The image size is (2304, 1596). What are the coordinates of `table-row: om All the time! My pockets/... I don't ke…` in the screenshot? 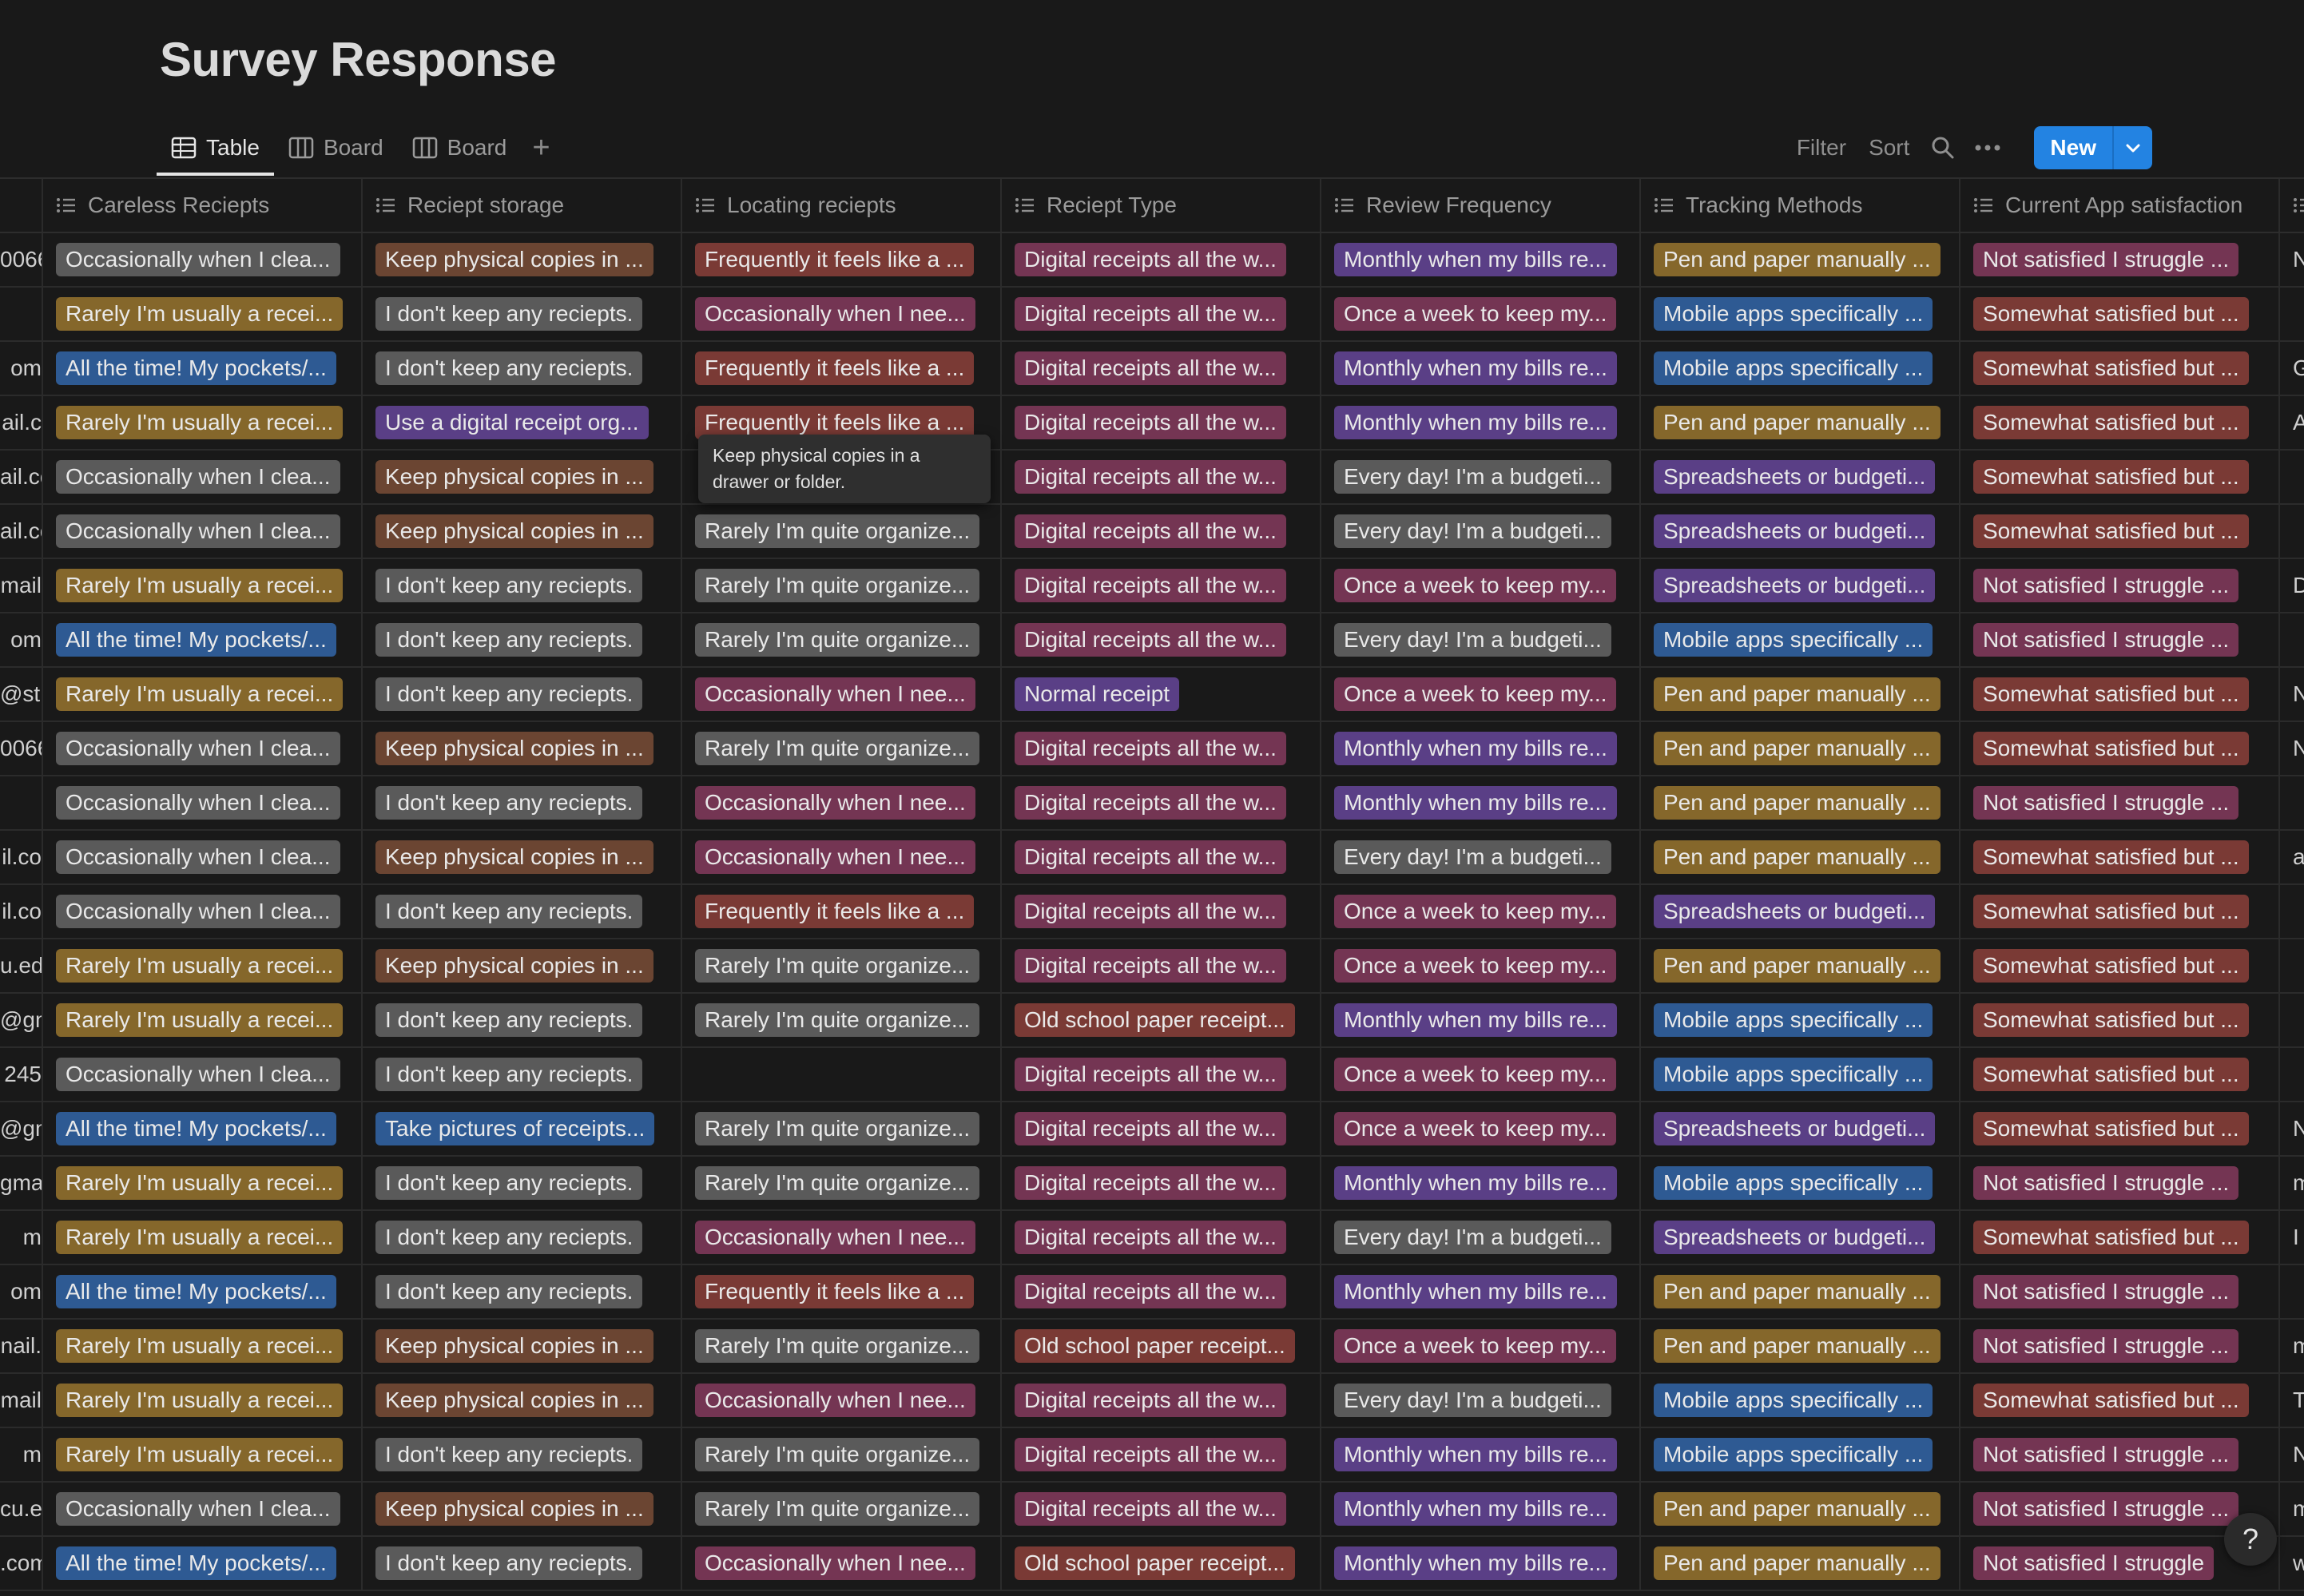 It's located at (1152, 369).